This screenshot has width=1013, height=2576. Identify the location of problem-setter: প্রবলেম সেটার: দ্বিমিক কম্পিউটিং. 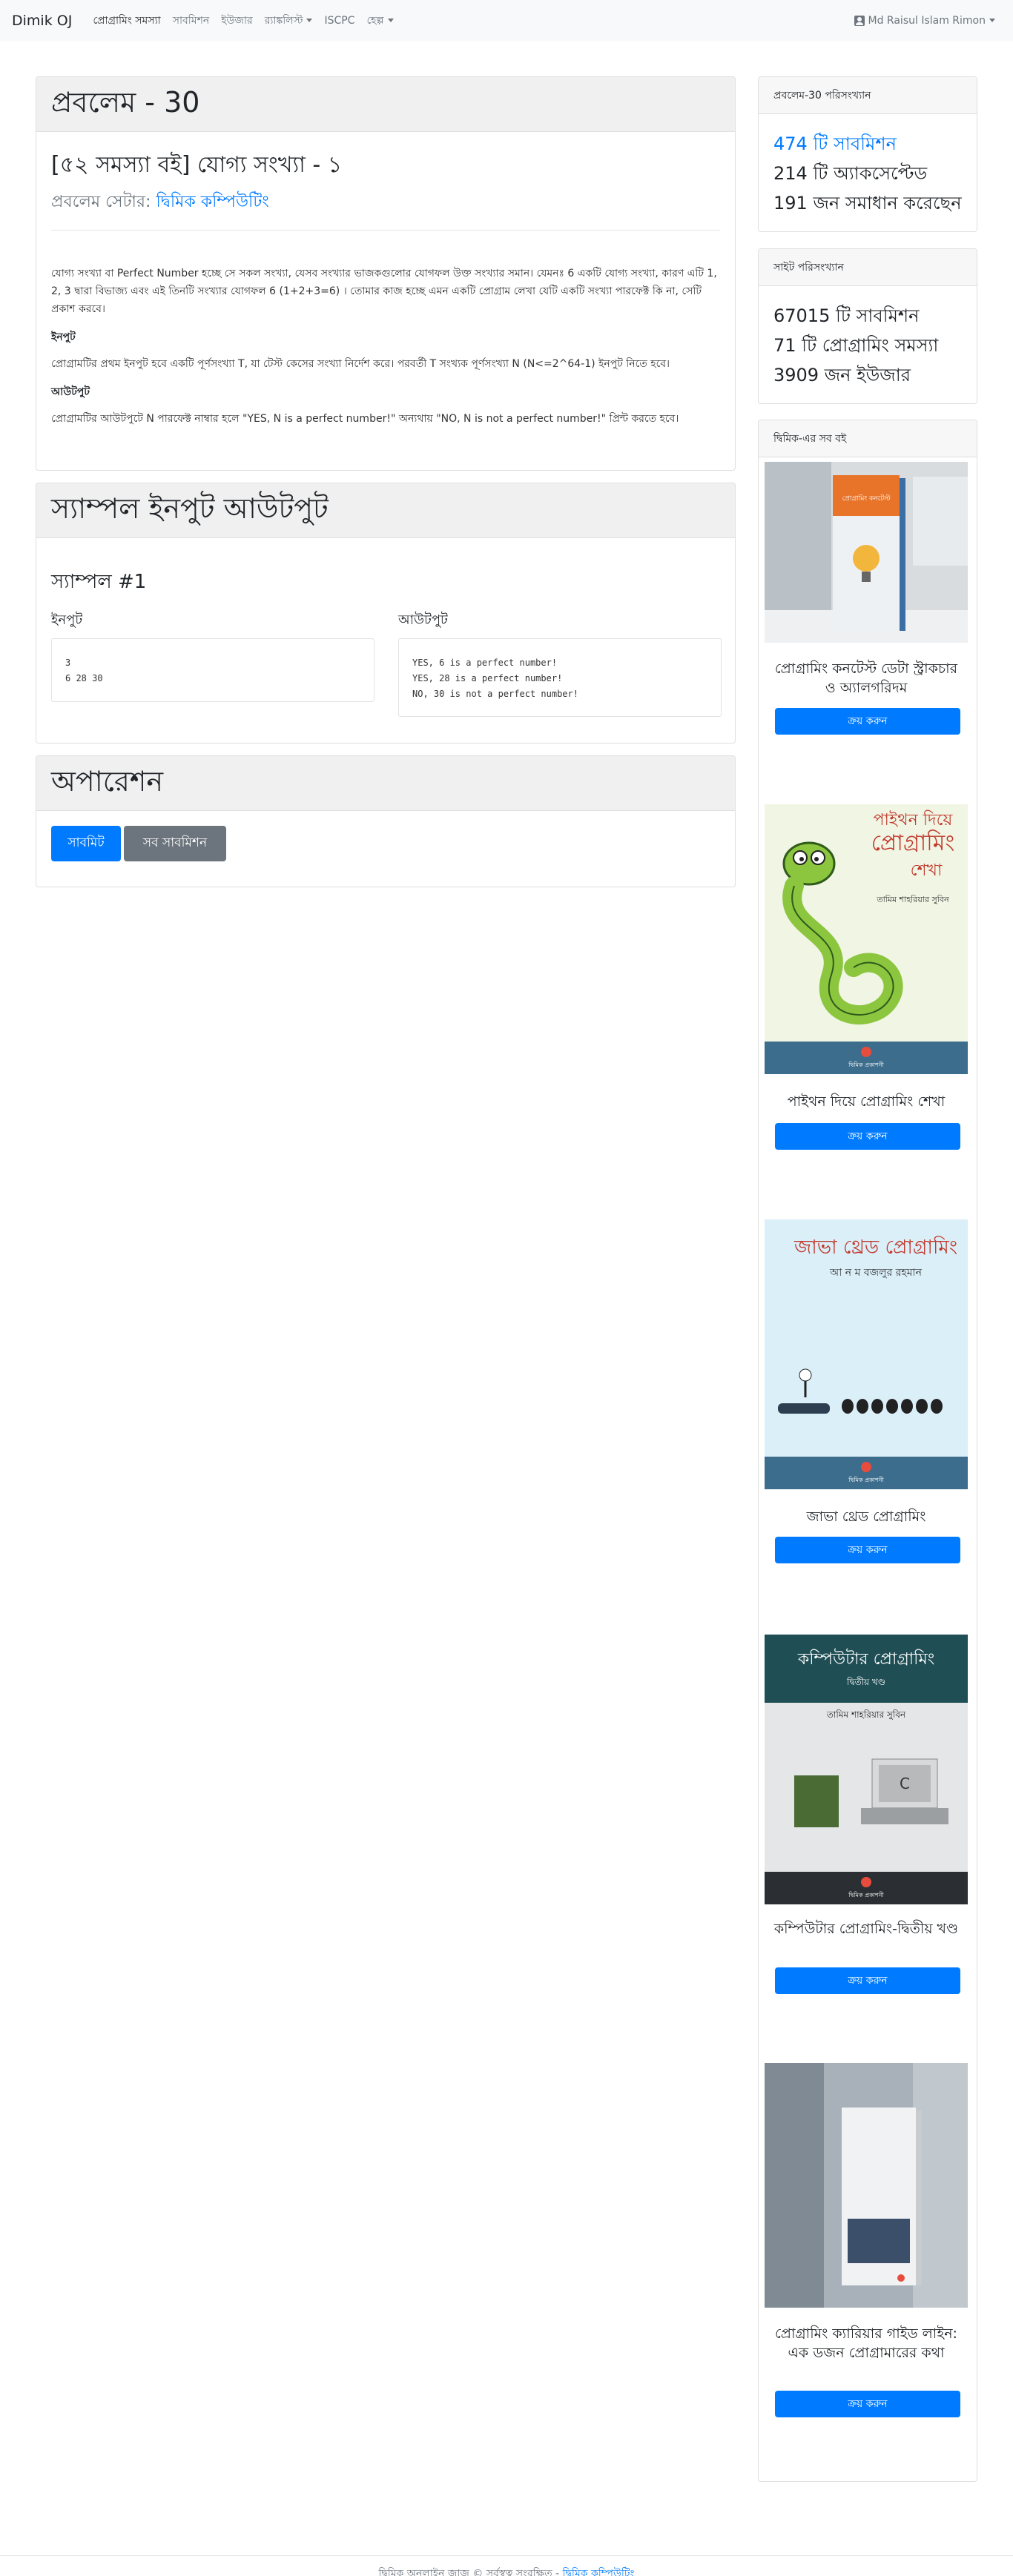
(386, 202).